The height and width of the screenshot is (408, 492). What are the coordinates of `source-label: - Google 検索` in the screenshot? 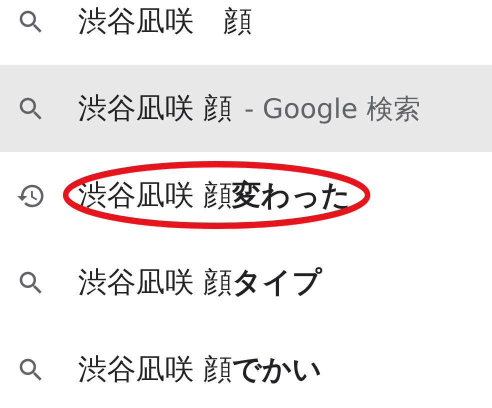 It's located at (332, 109).